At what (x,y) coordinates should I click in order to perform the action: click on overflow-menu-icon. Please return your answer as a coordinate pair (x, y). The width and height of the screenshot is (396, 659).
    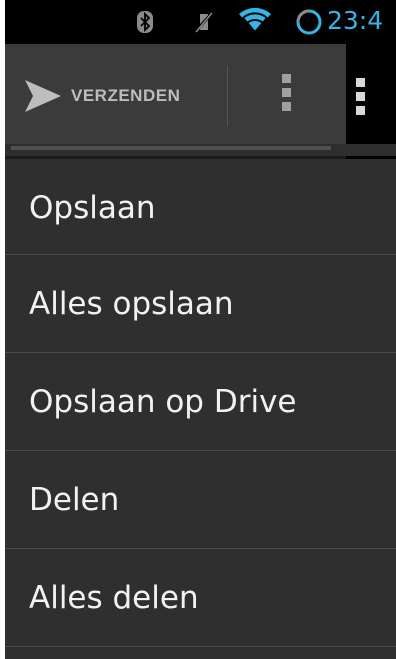
    Looking at the image, I should click on (287, 95).